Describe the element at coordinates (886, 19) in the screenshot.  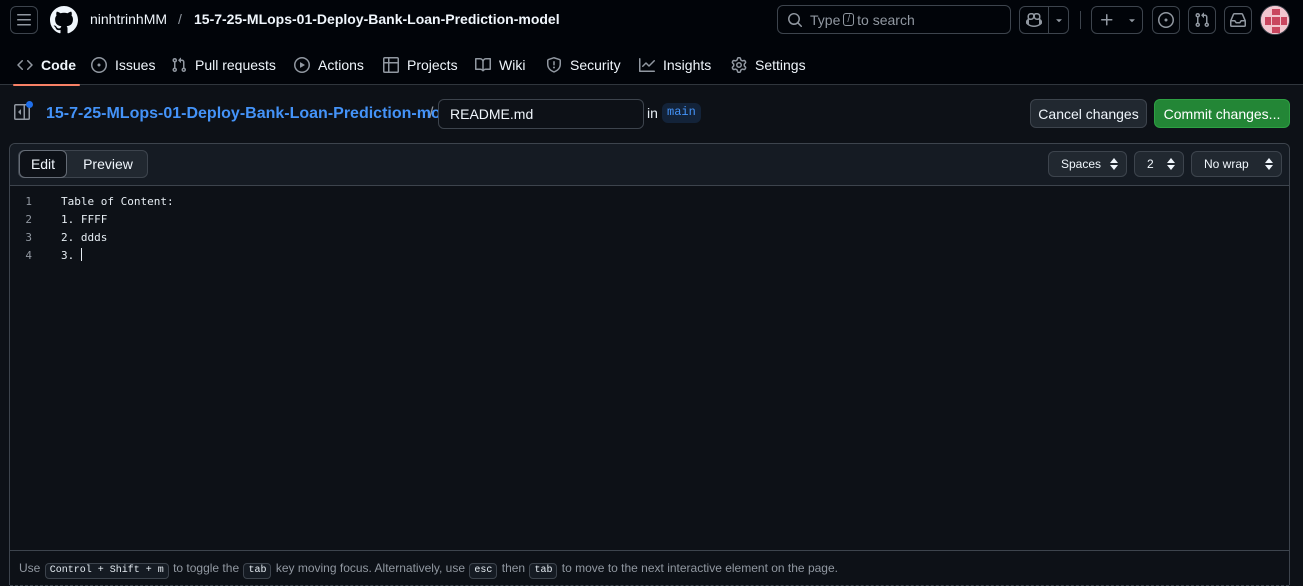
I see `search-suffix: to search` at that location.